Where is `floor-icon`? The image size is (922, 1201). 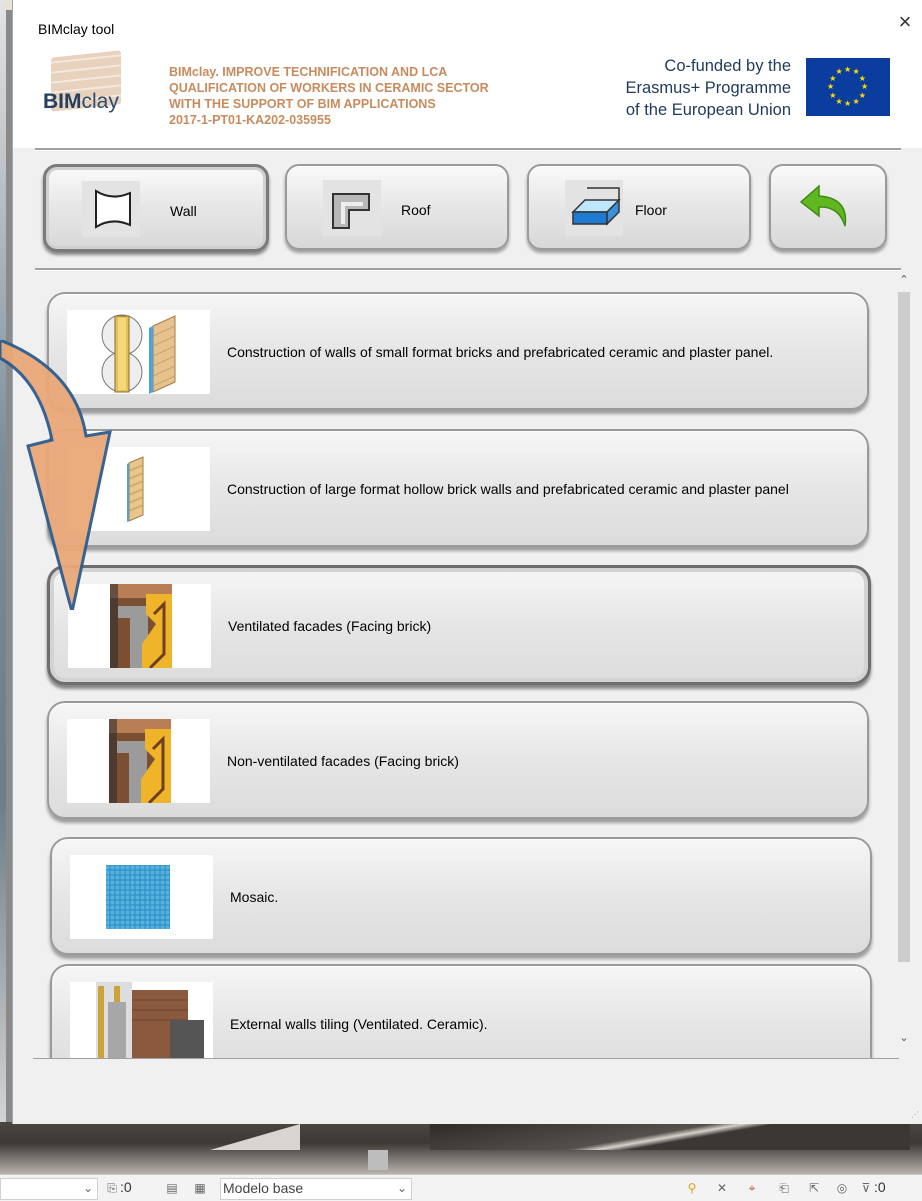 floor-icon is located at coordinates (594, 208).